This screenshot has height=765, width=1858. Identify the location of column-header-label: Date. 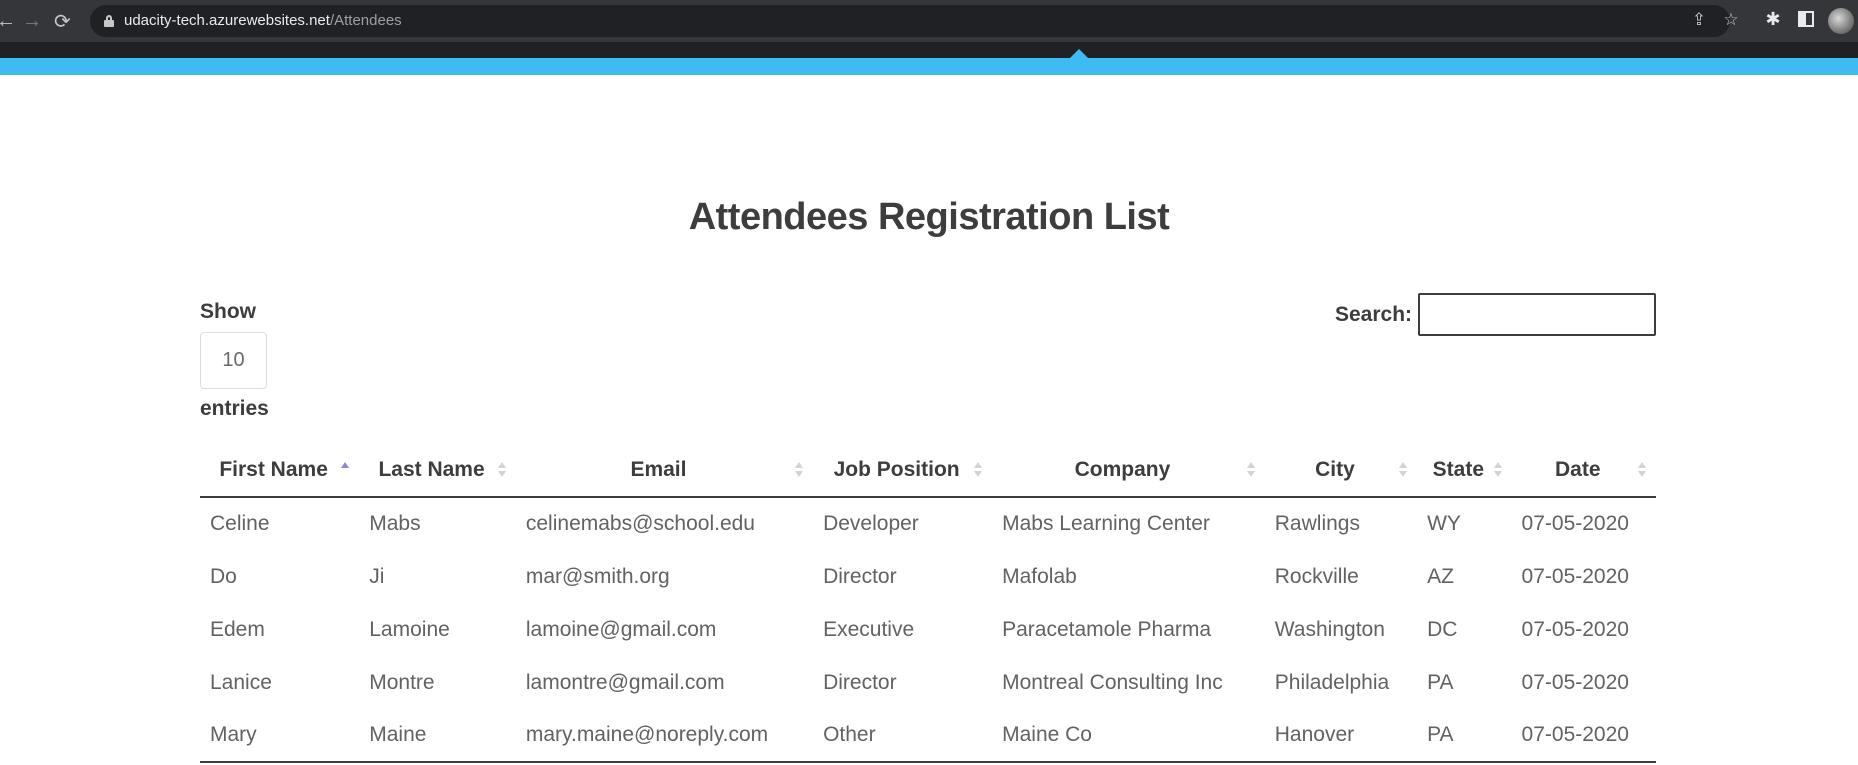
(1578, 469).